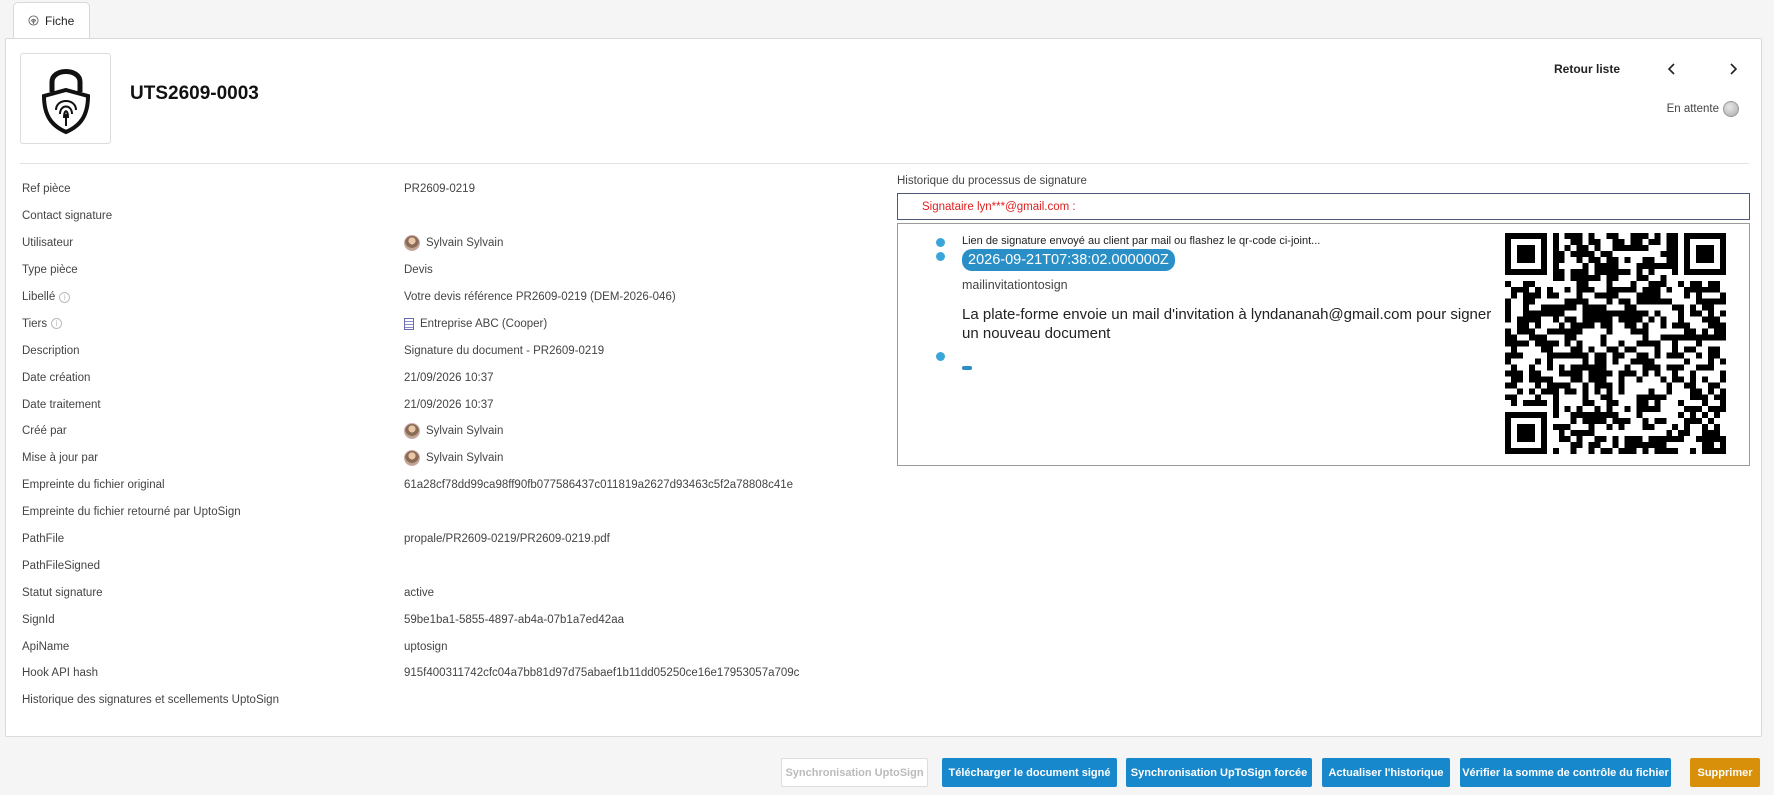 The image size is (1774, 795). Describe the element at coordinates (452, 565) in the screenshot. I see `field-row: PathFileSigned` at that location.